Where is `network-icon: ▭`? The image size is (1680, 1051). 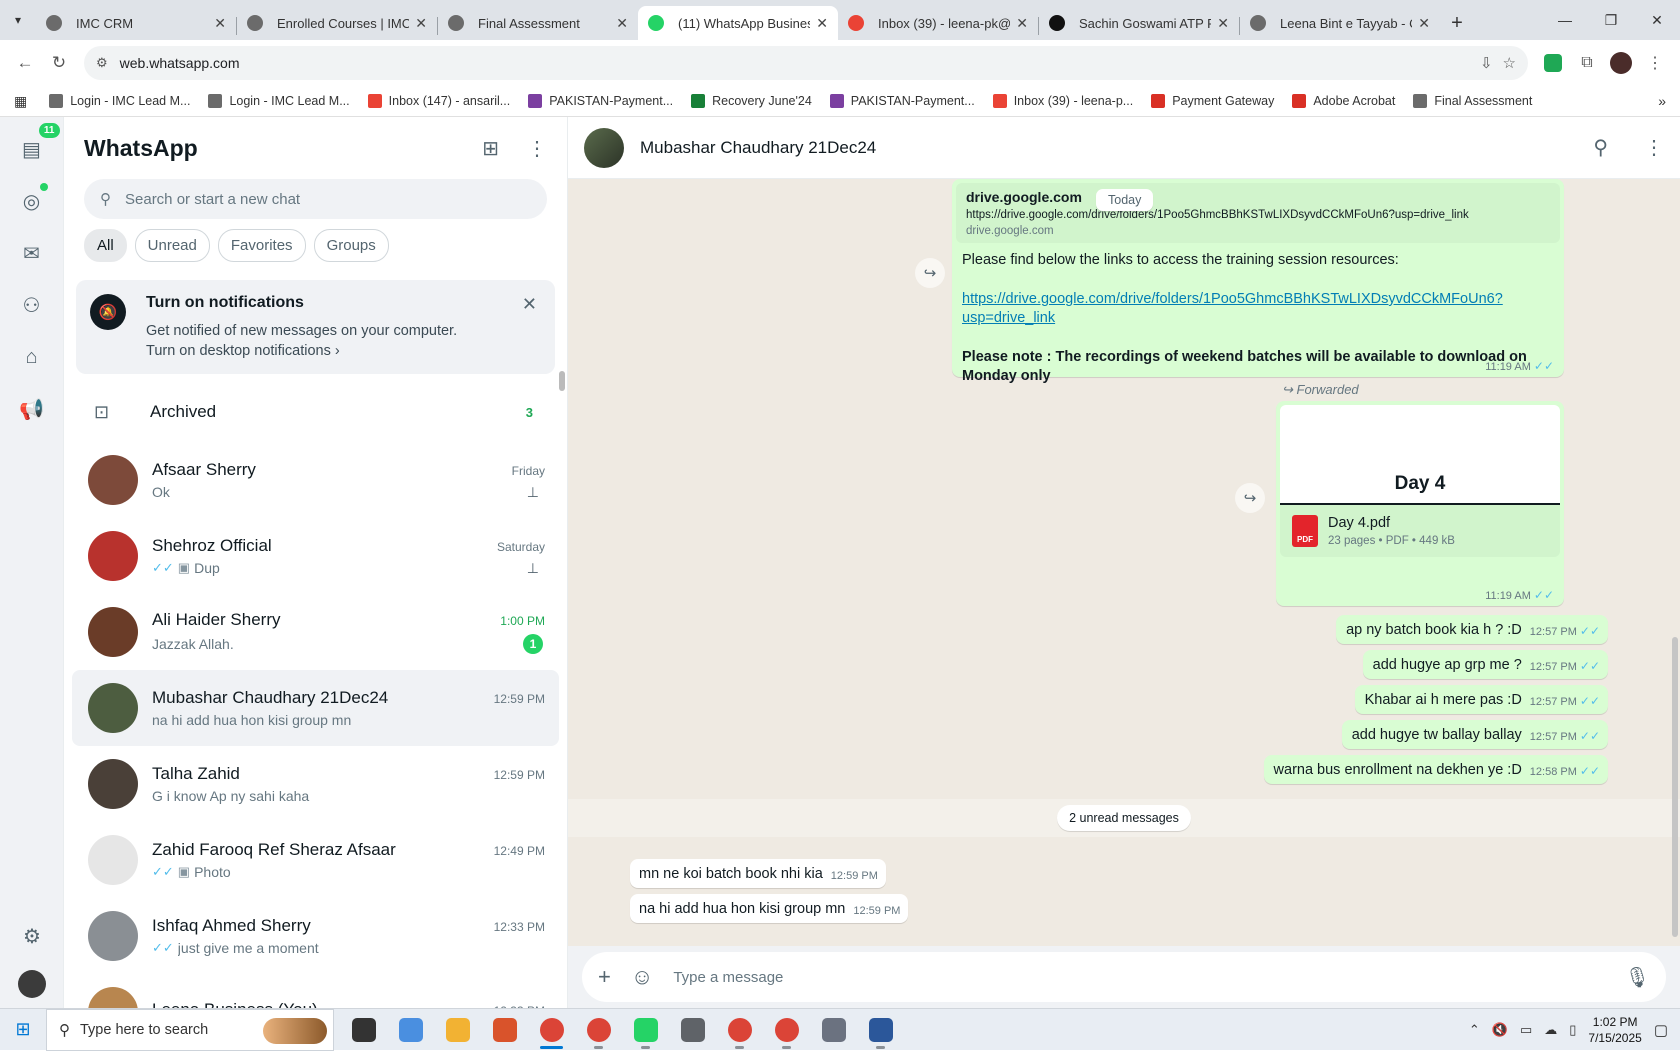
network-icon: ▭ is located at coordinates (1526, 1030).